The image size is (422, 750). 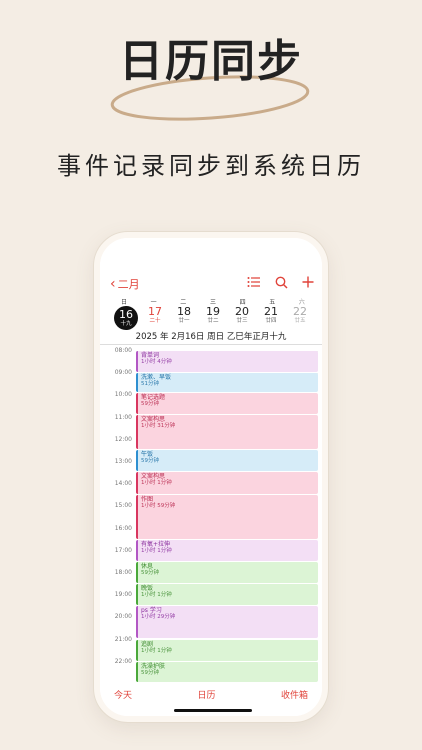 I want to click on day-cell: 17 二十, so click(x=155, y=318).